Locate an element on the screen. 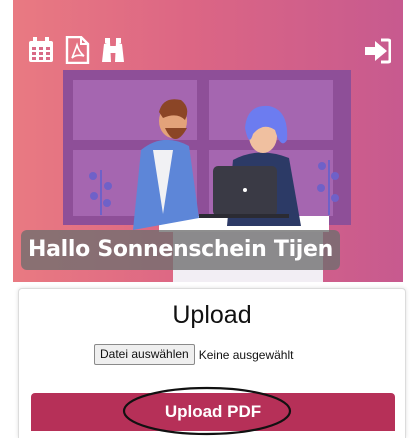  pdf-file-icon is located at coordinates (77, 50).